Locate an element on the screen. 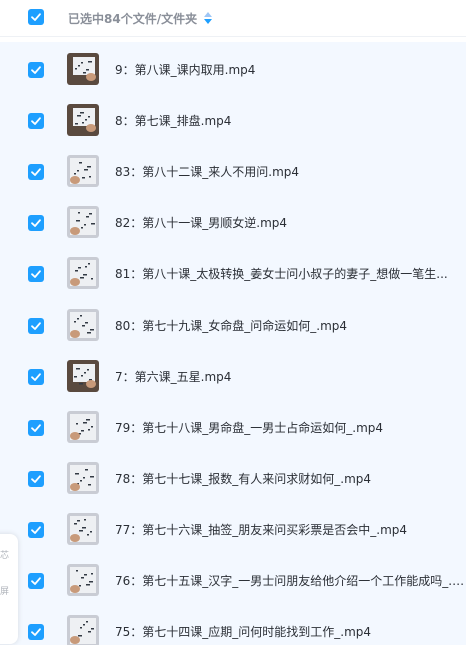 Image resolution: width=466 pixels, height=645 pixels. file-row: 80：第七十九课_女命盘_问命运如何_.mp4 is located at coordinates (233, 324).